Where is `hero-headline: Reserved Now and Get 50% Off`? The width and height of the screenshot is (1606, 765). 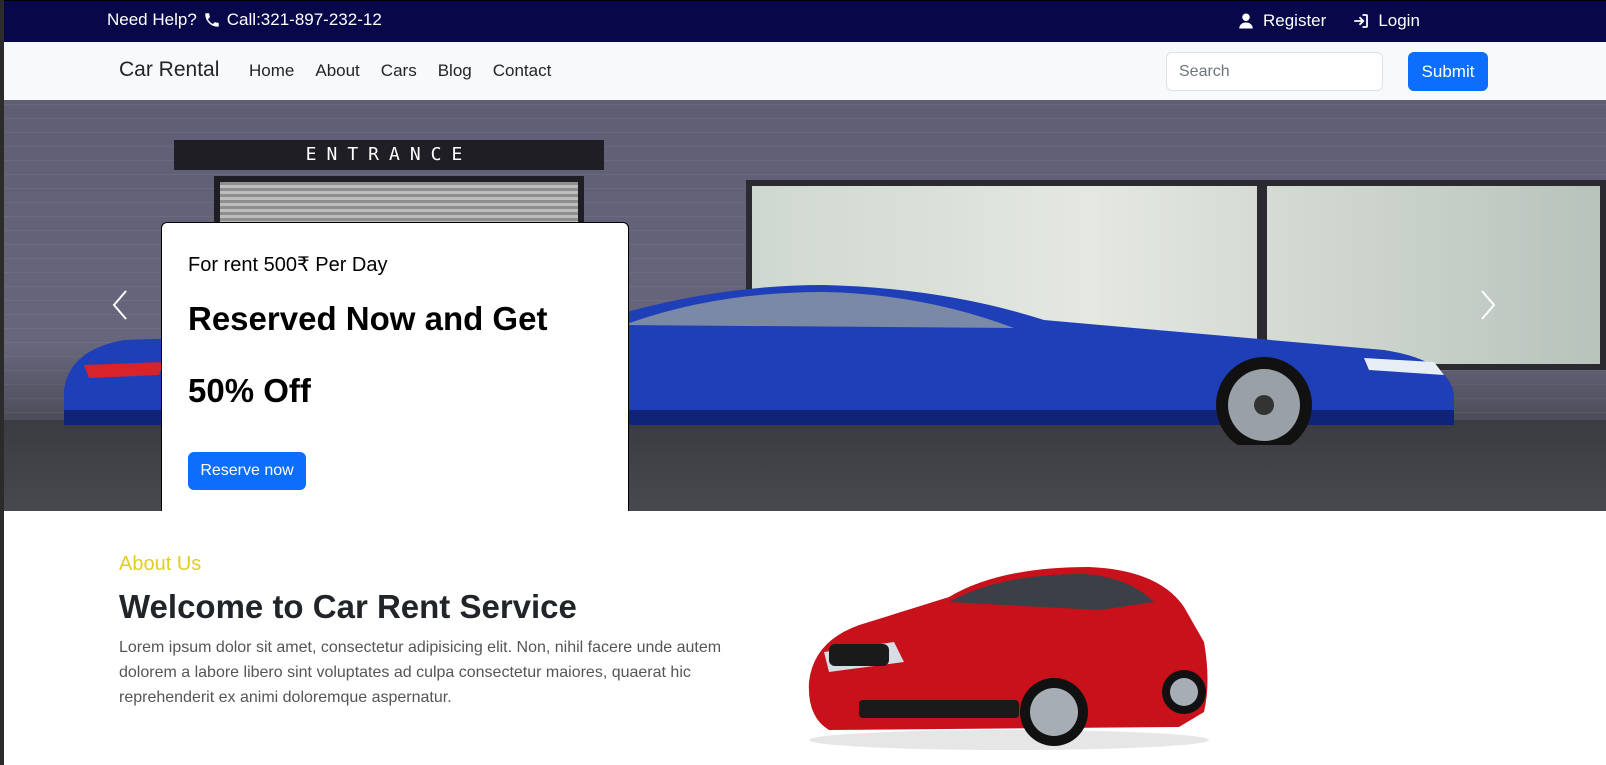 hero-headline: Reserved Now and Get 50% Off is located at coordinates (368, 354).